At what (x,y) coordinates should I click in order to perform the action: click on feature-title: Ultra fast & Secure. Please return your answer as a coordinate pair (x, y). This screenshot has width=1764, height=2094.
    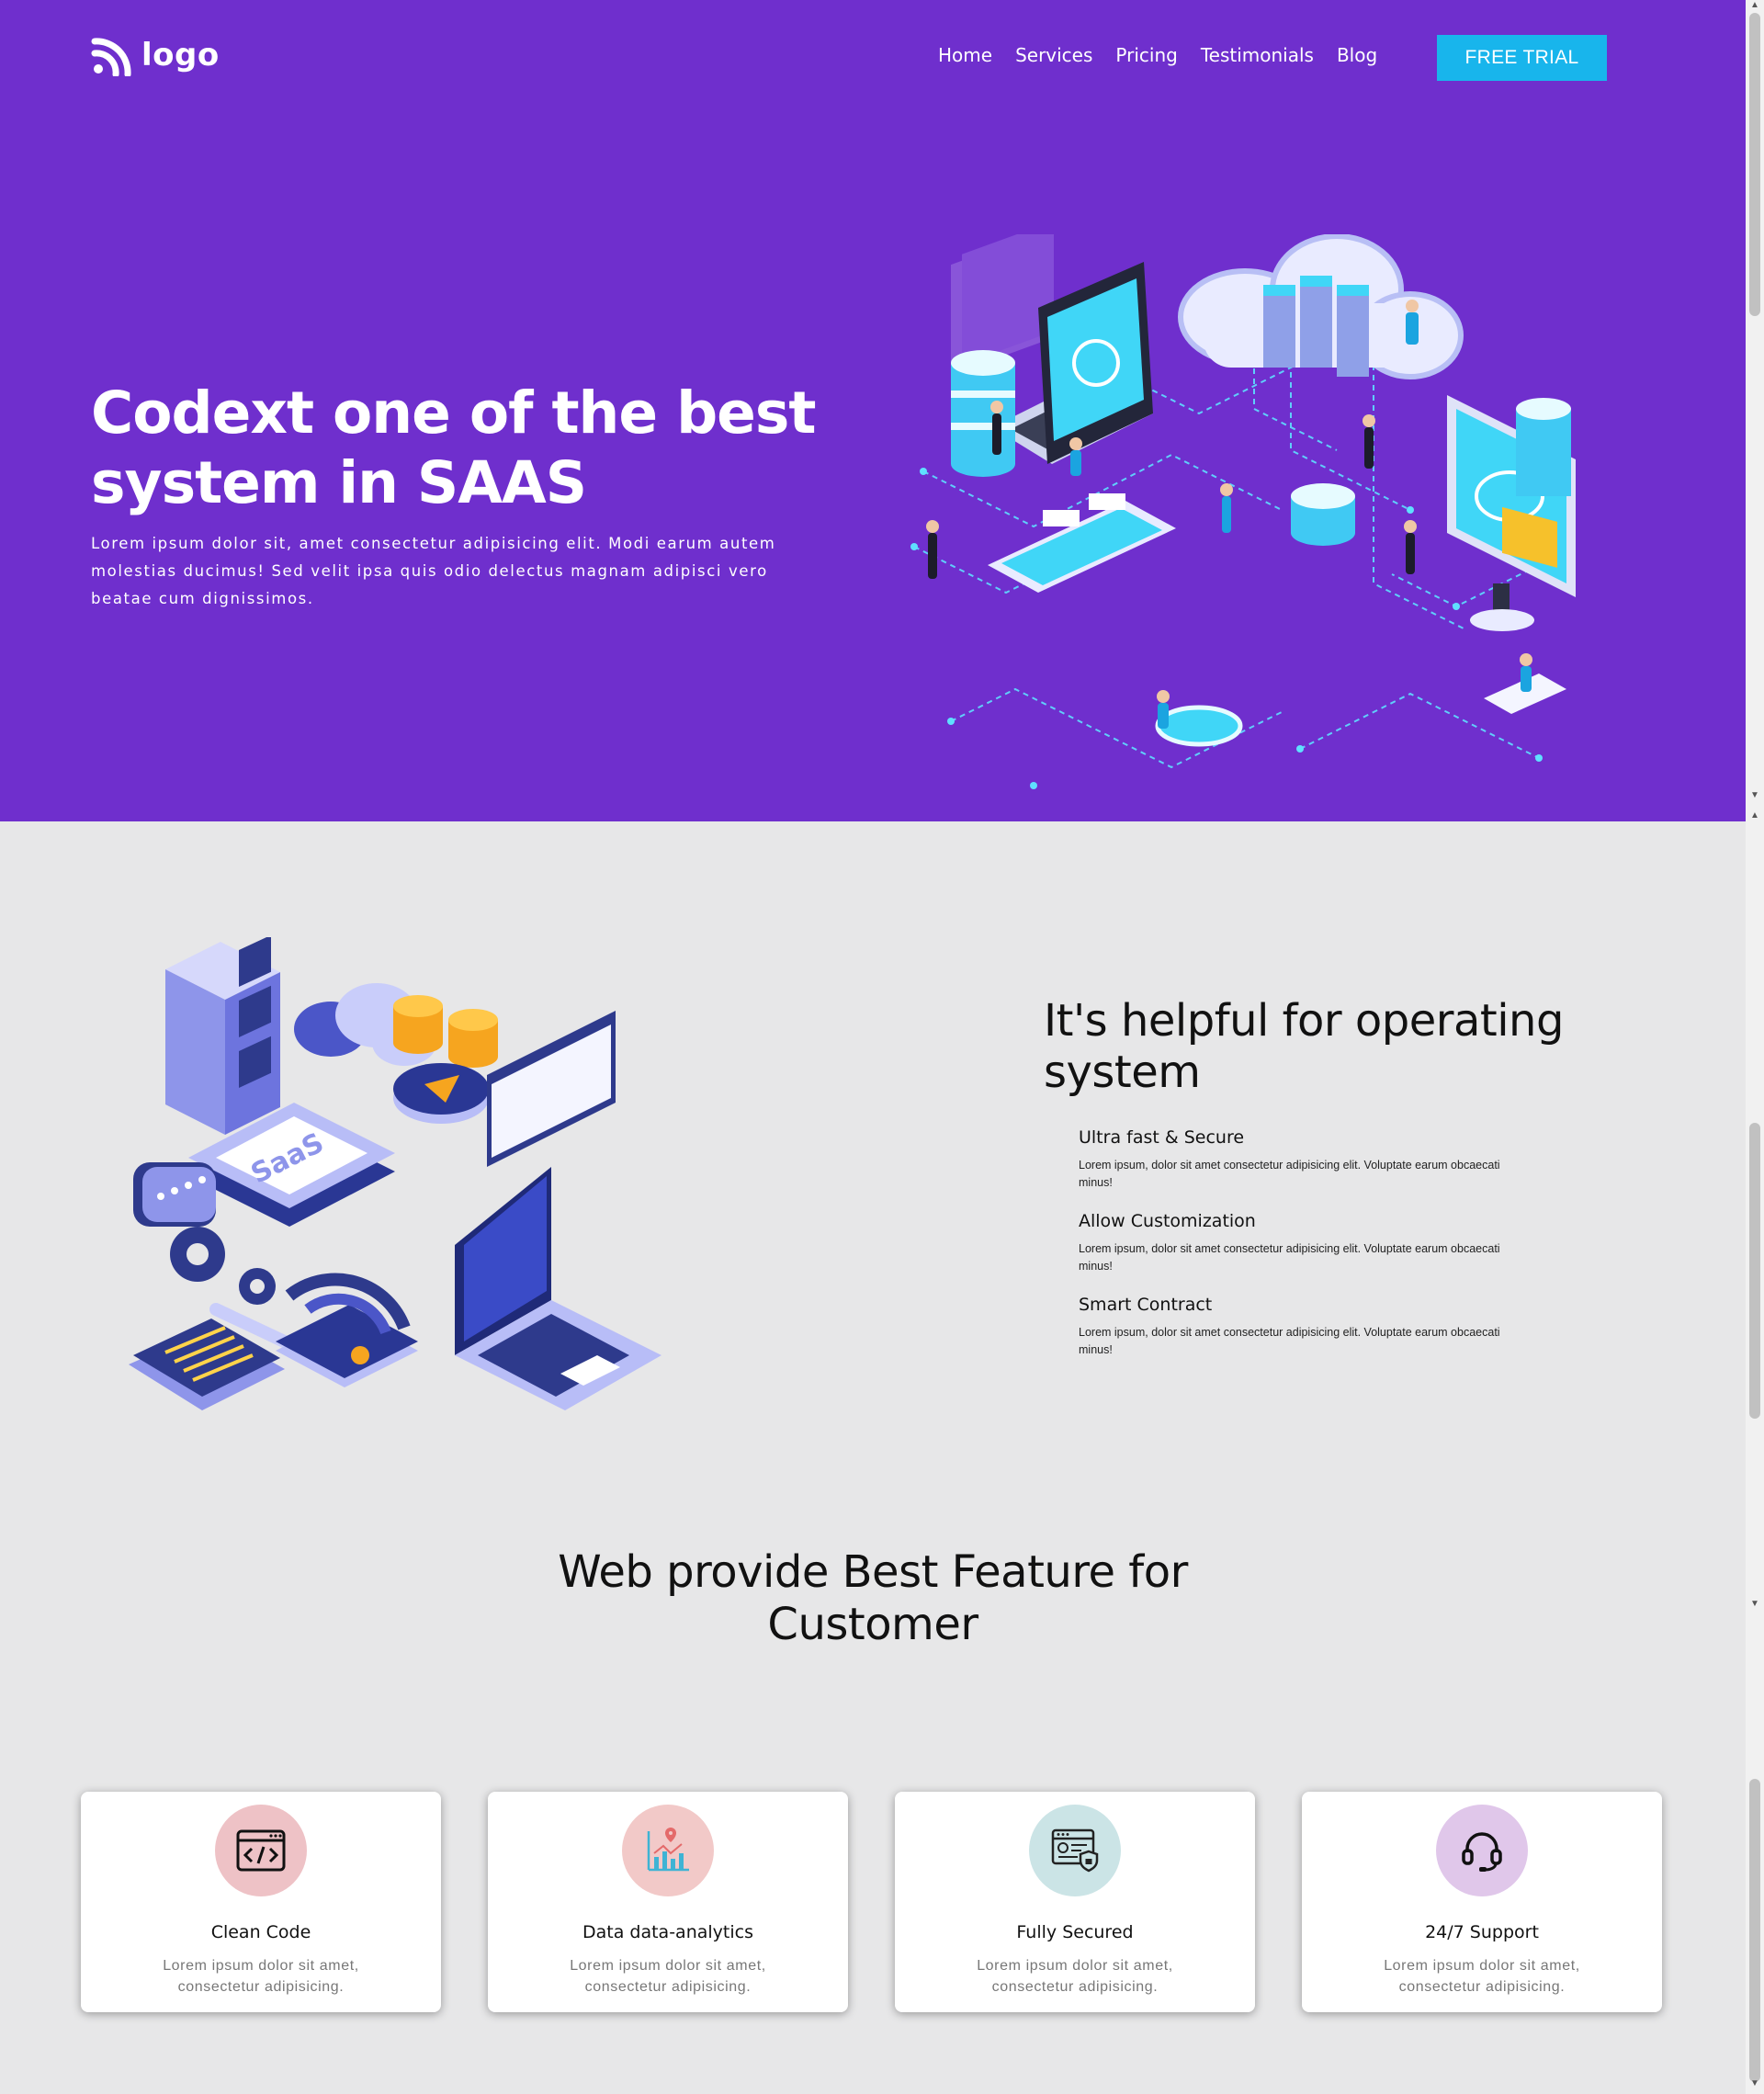
    Looking at the image, I should click on (1162, 1138).